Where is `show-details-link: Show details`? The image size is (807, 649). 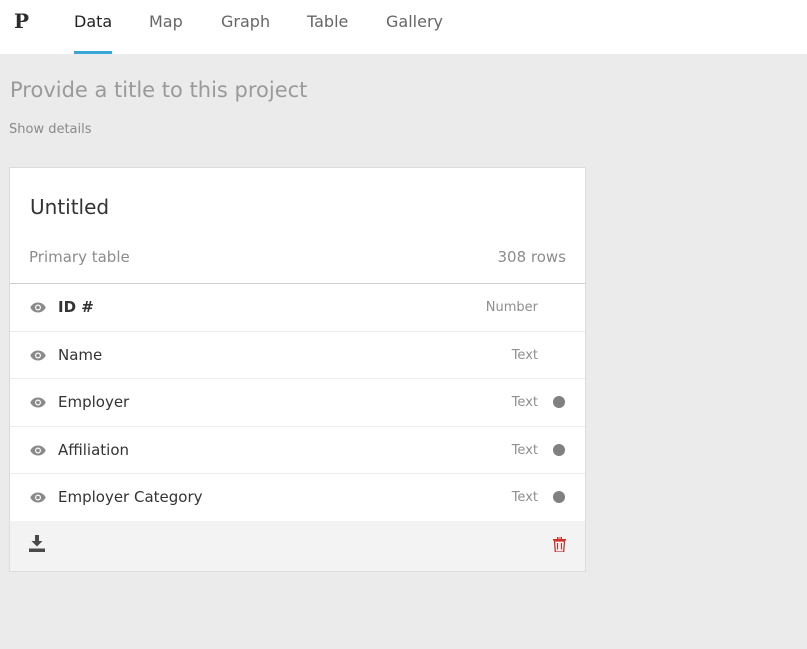 show-details-link: Show details is located at coordinates (50, 129).